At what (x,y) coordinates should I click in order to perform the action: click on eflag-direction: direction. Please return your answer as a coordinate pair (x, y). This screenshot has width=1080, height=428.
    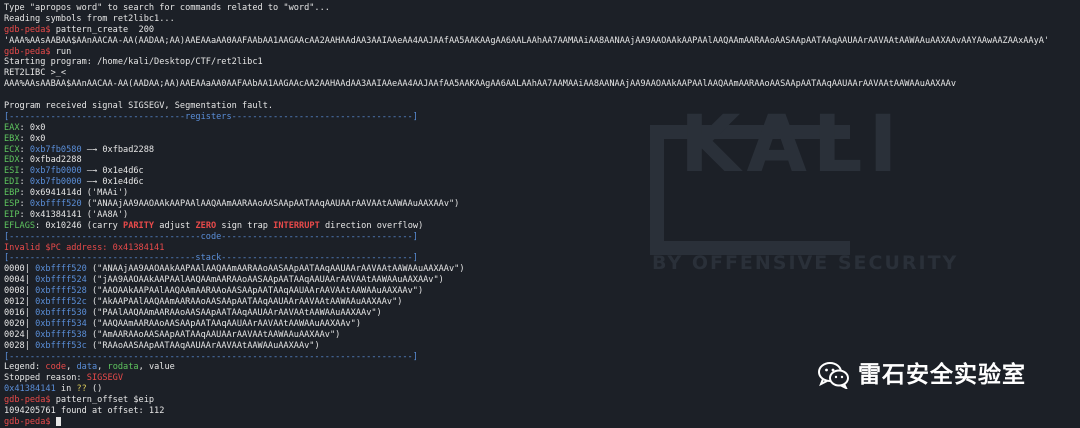
    Looking at the image, I should click on (348, 225).